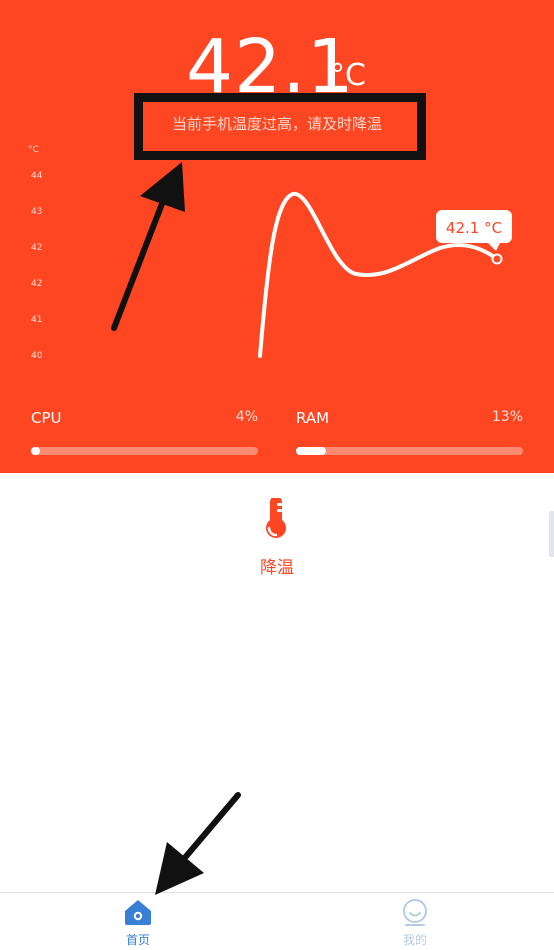  I want to click on chart-unit-label: °C, so click(33, 150).